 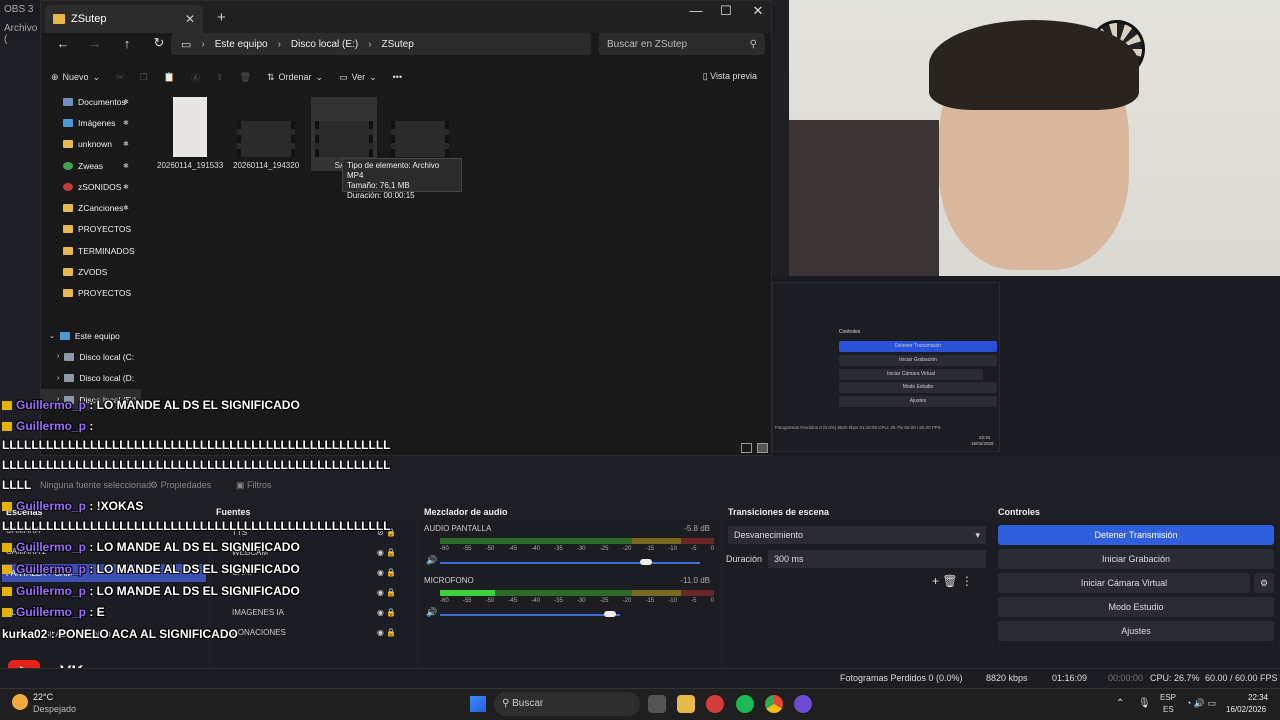 I want to click on chat-text: : LO MANDE AL DS EL SIGNIFICADO, so click(x=193, y=591).